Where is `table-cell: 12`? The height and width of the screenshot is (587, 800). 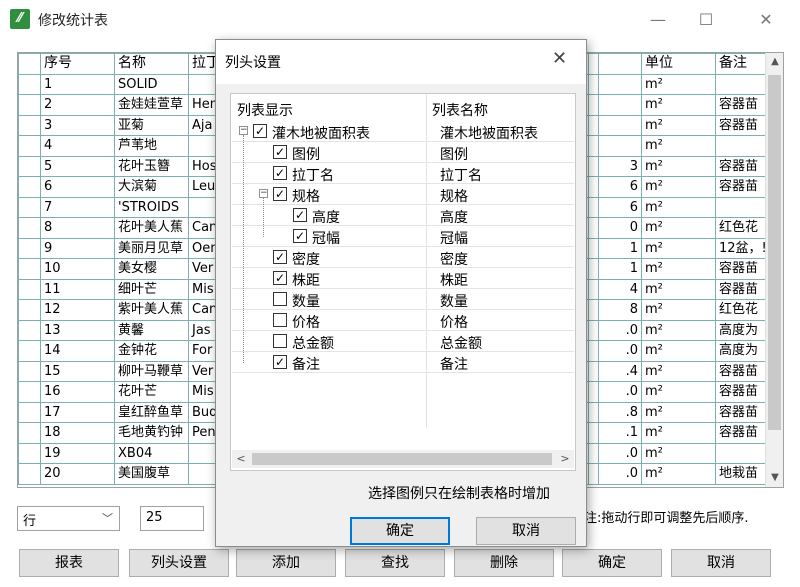 table-cell: 12 is located at coordinates (77, 310).